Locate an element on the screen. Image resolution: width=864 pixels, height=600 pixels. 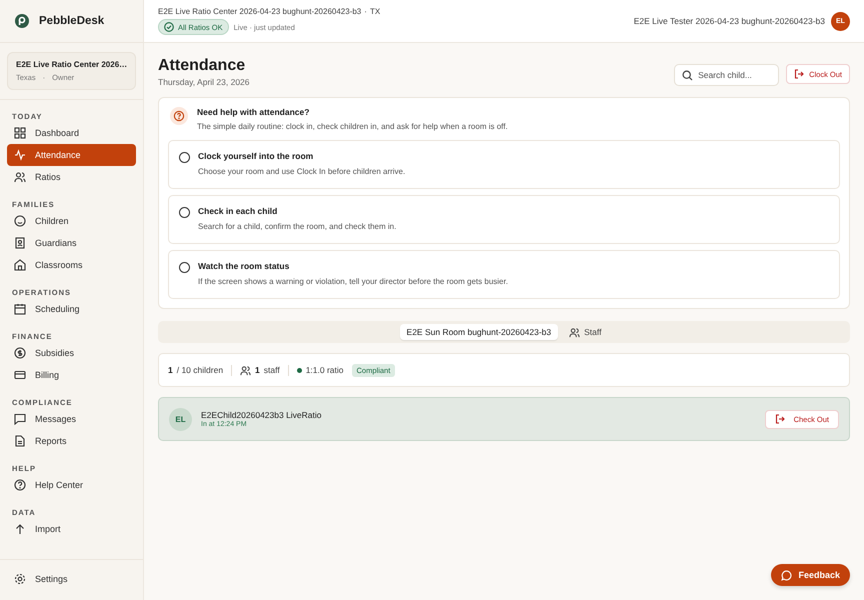
step-description: Search for a child, confirm the room, and check them in. is located at coordinates (297, 226).